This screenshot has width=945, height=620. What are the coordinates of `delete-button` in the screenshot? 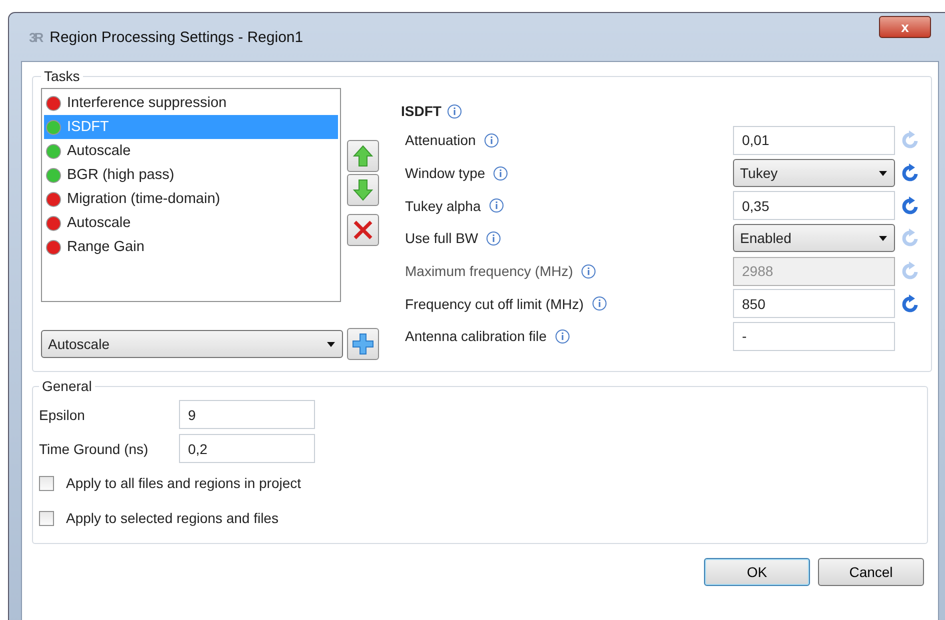 It's located at (363, 230).